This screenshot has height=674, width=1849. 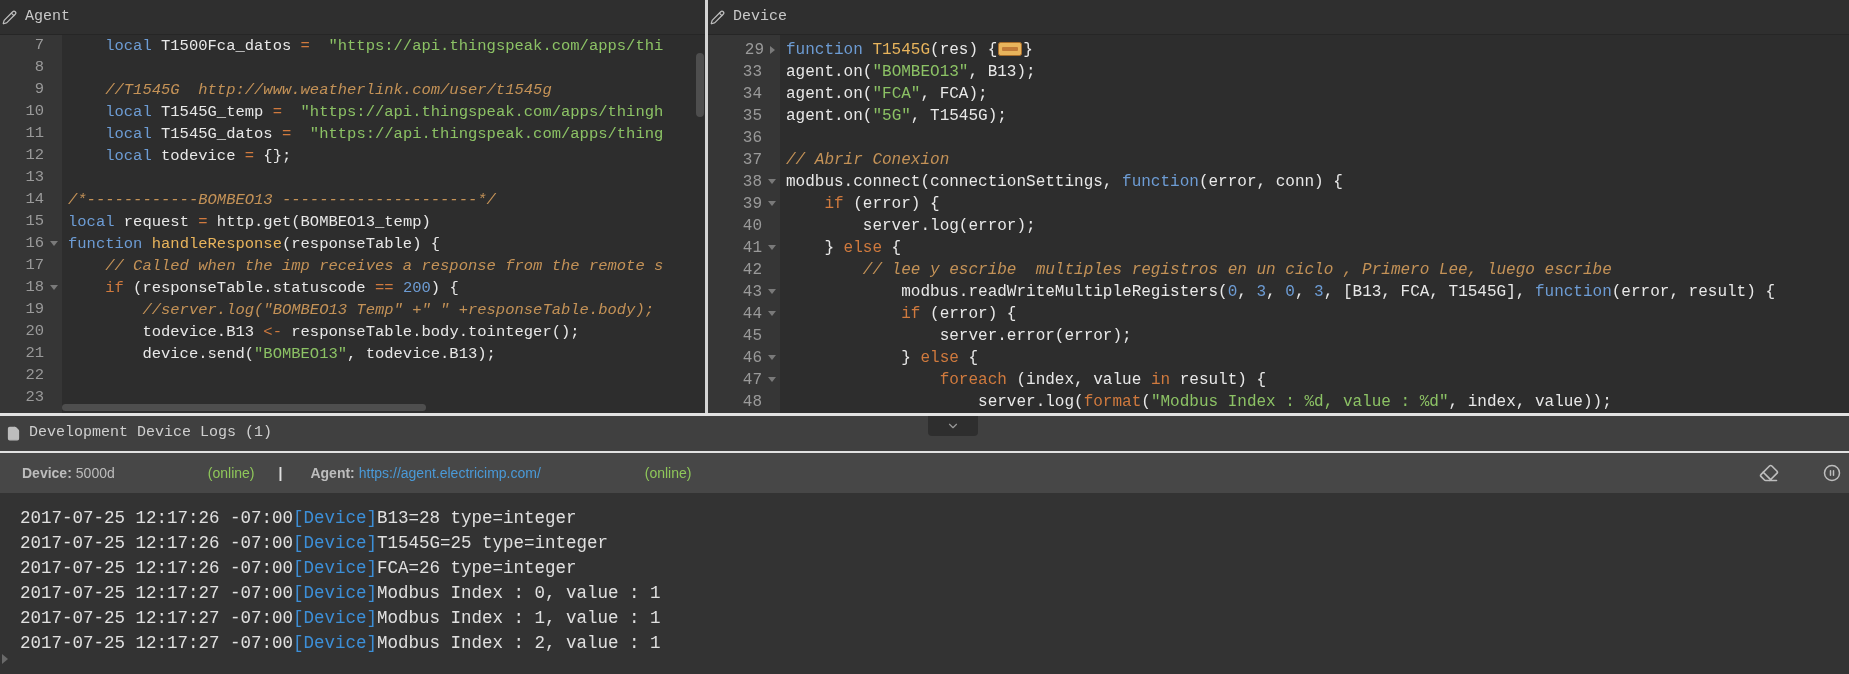 I want to click on log-line: 2017-07-25 12:17:26 -07:00[Device]B13=28 type=integer, so click(x=298, y=519).